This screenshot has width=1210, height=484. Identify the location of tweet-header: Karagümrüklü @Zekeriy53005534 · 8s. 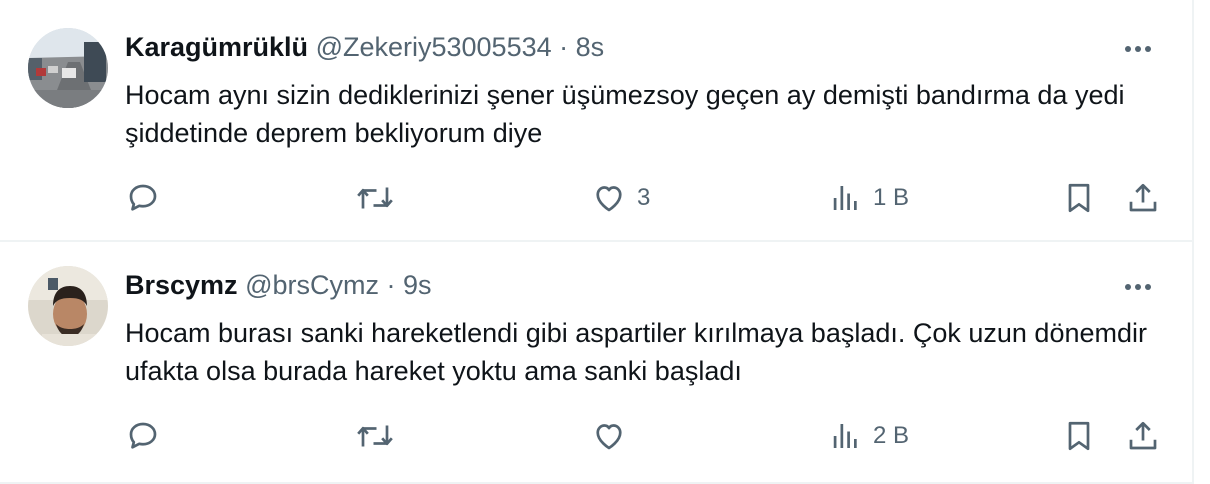
(364, 47).